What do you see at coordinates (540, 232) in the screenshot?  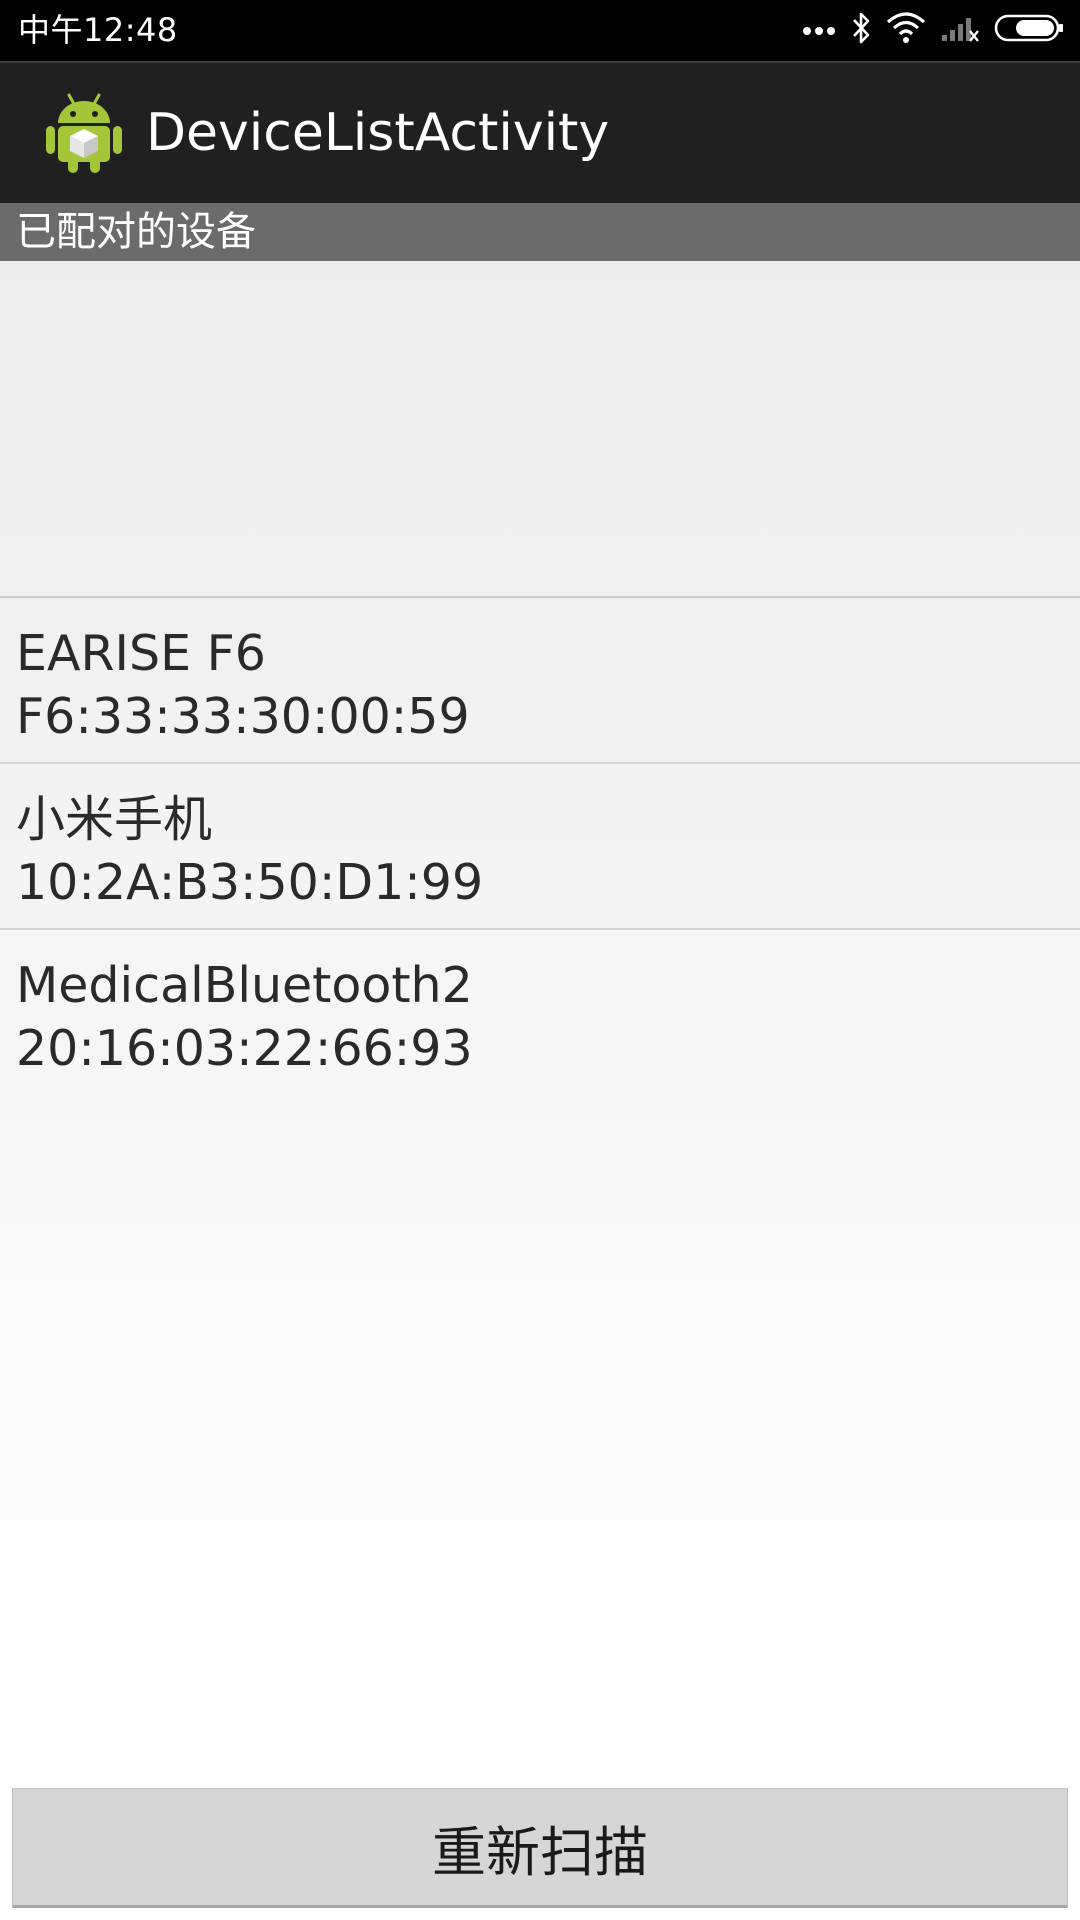 I see `paired-devices-header: 已配对的设备` at bounding box center [540, 232].